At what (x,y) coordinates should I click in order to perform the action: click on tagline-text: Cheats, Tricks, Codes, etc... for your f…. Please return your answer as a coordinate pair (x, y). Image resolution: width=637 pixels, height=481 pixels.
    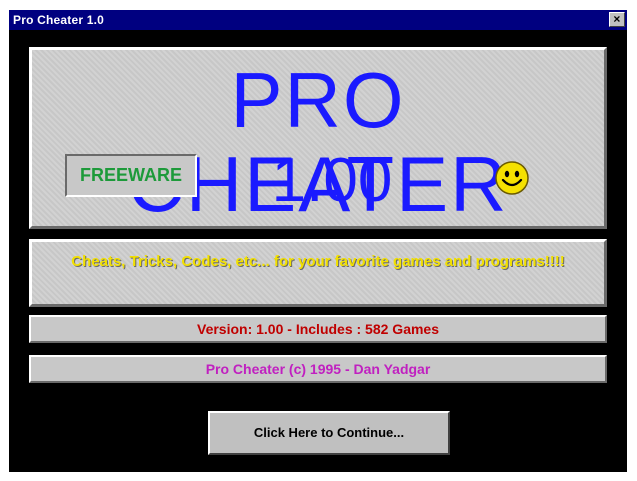
    Looking at the image, I should click on (318, 261).